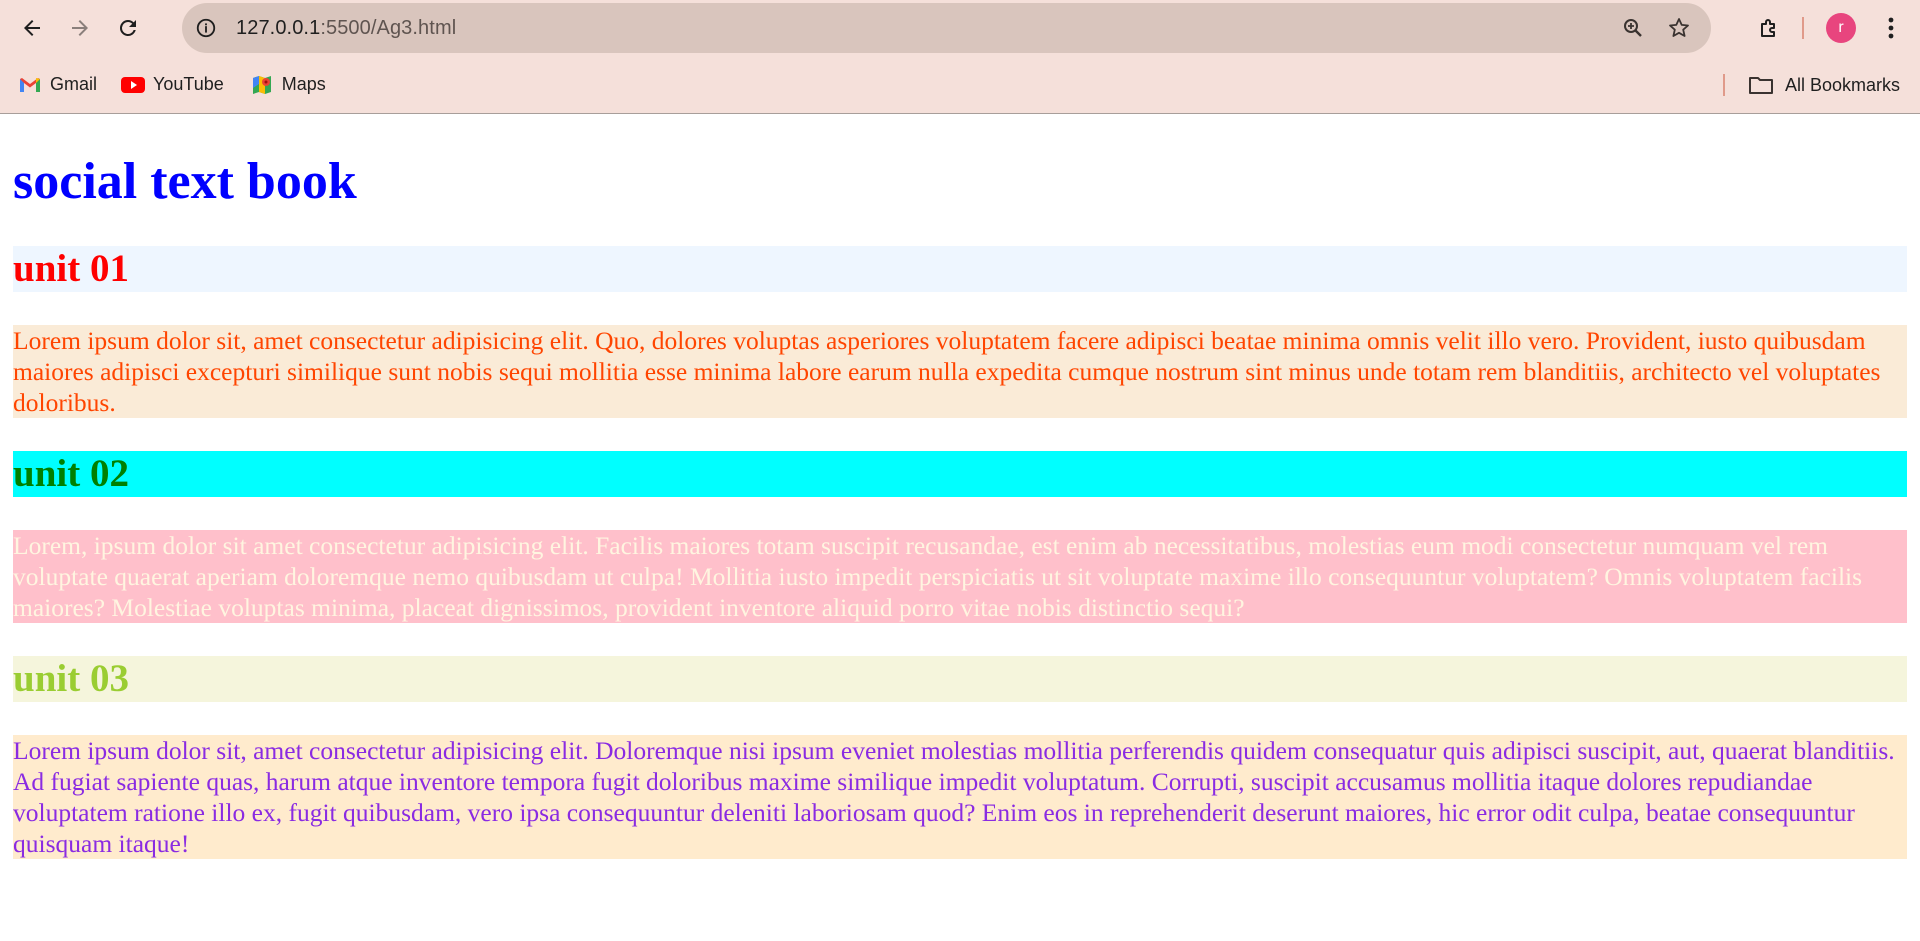 This screenshot has width=1920, height=941. I want to click on puzzle-icon, so click(1768, 28).